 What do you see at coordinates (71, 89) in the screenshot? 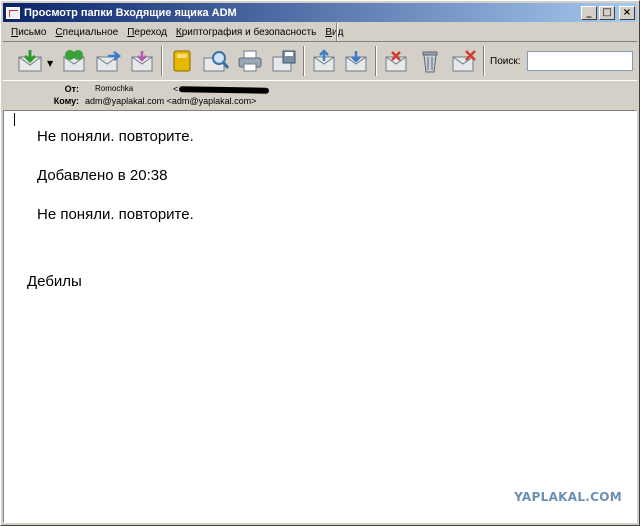
I see `from-label: От:` at bounding box center [71, 89].